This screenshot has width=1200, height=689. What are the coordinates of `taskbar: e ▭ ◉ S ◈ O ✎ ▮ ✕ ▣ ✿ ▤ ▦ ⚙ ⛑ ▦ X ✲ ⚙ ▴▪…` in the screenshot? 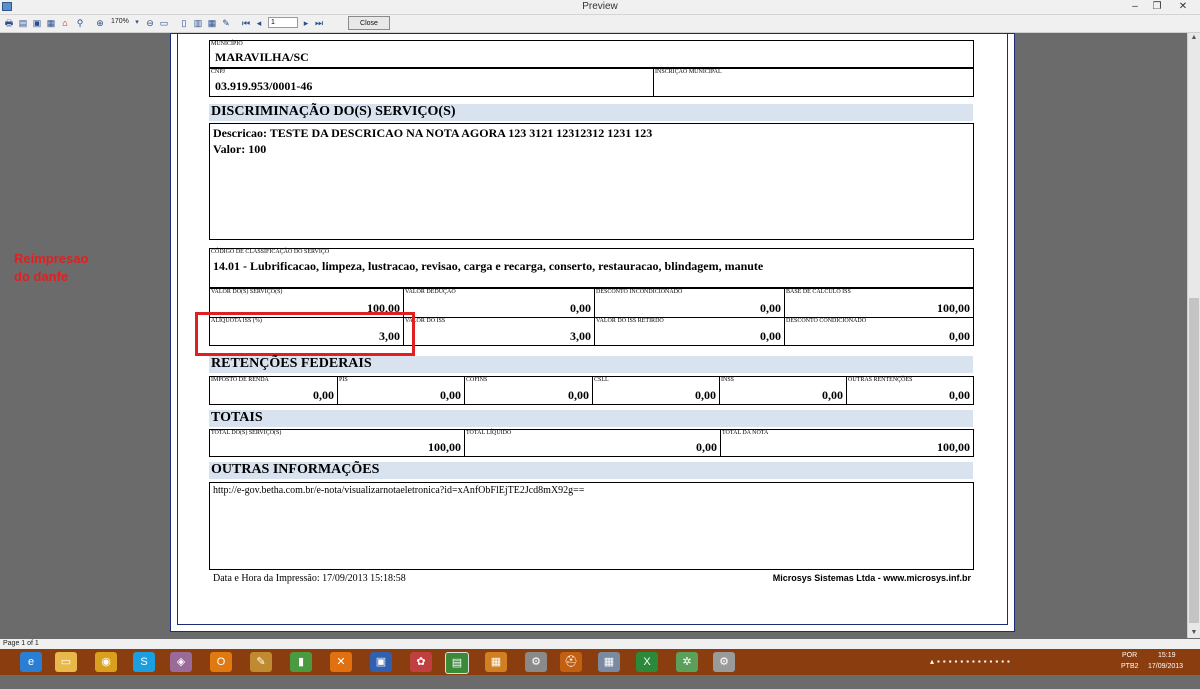 It's located at (600, 662).